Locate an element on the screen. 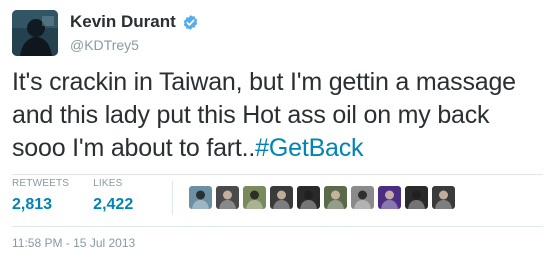 The width and height of the screenshot is (555, 268). stats-separator is located at coordinates (172, 198).